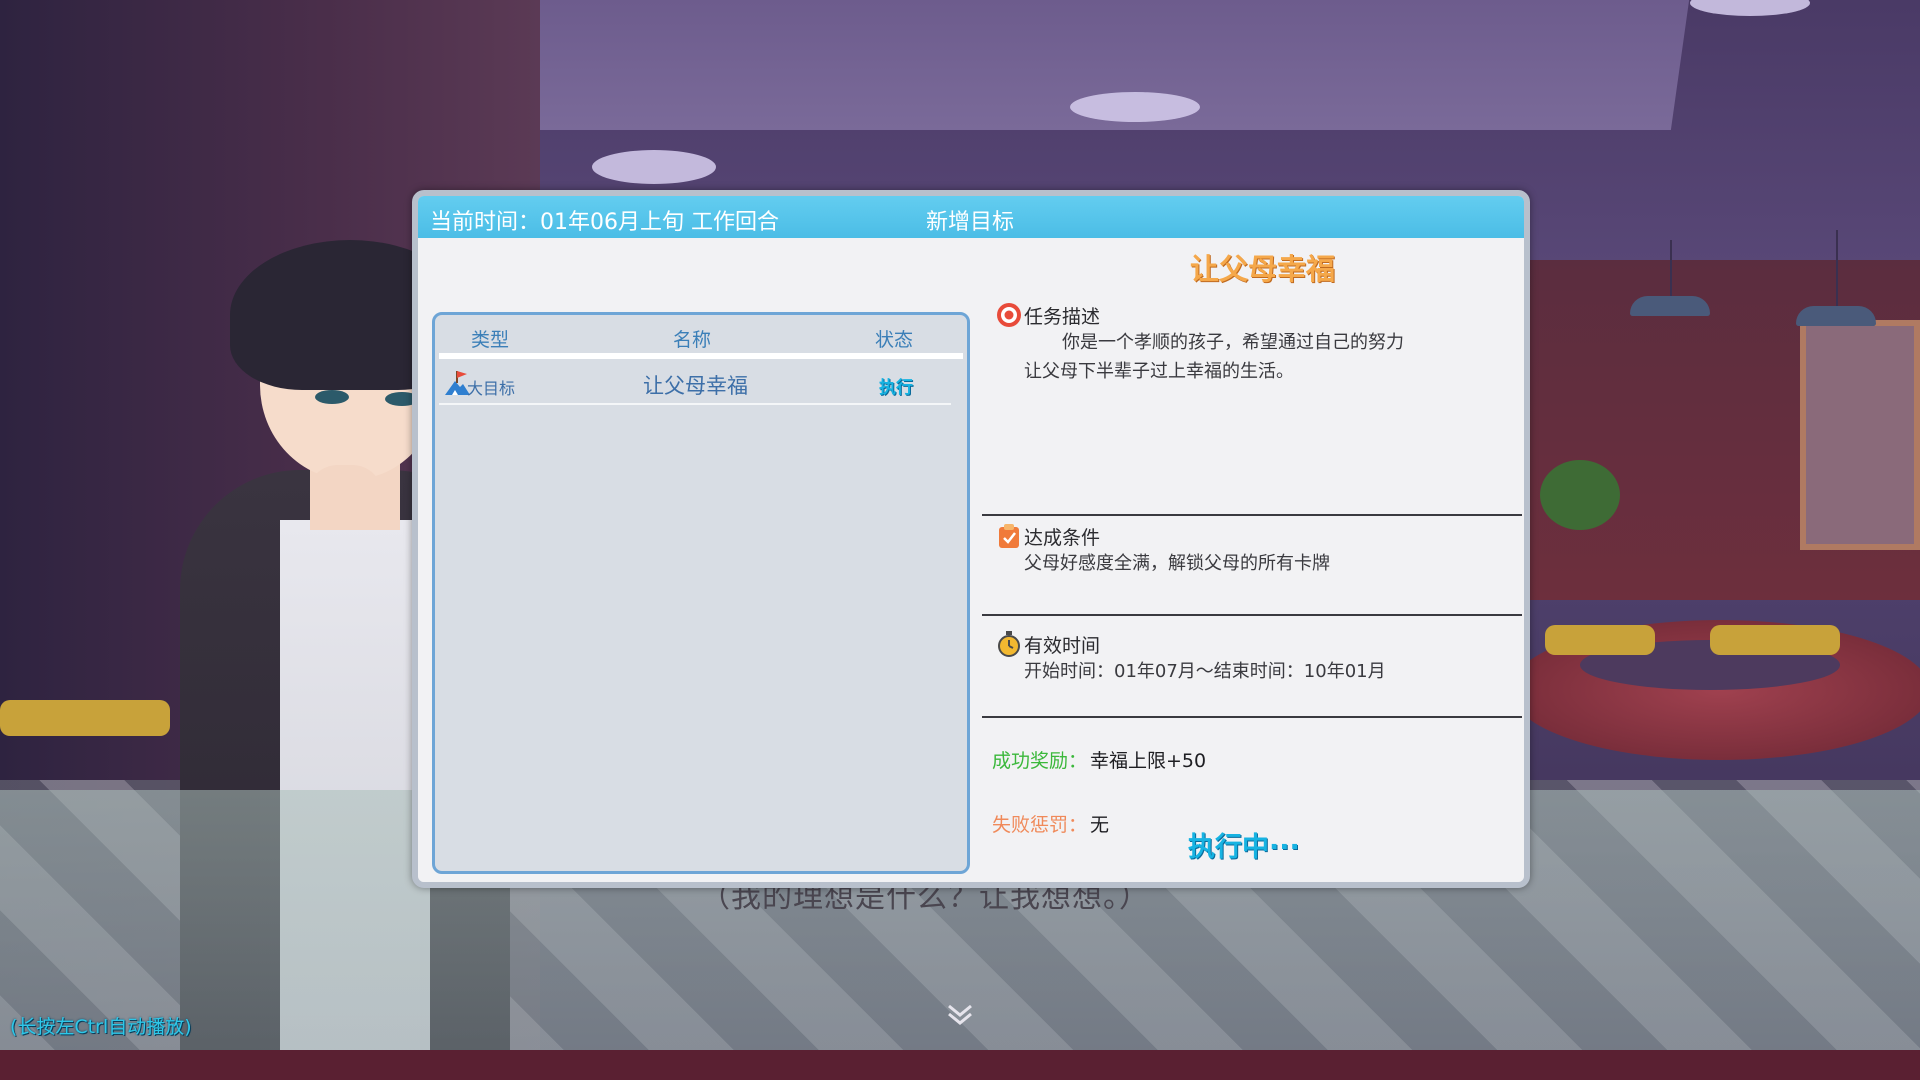 This screenshot has height=1080, width=1920. Describe the element at coordinates (1009, 315) in the screenshot. I see `target-icon` at that location.